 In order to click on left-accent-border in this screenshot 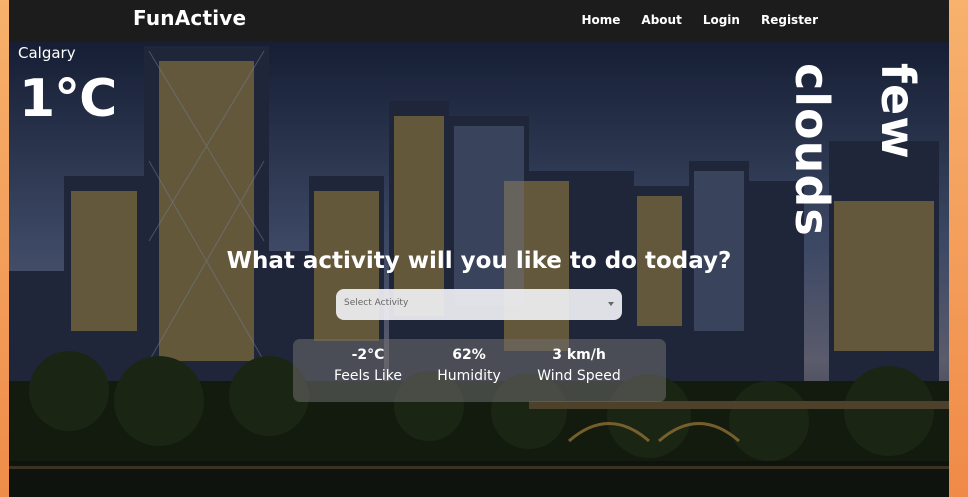, I will do `click(4, 248)`.